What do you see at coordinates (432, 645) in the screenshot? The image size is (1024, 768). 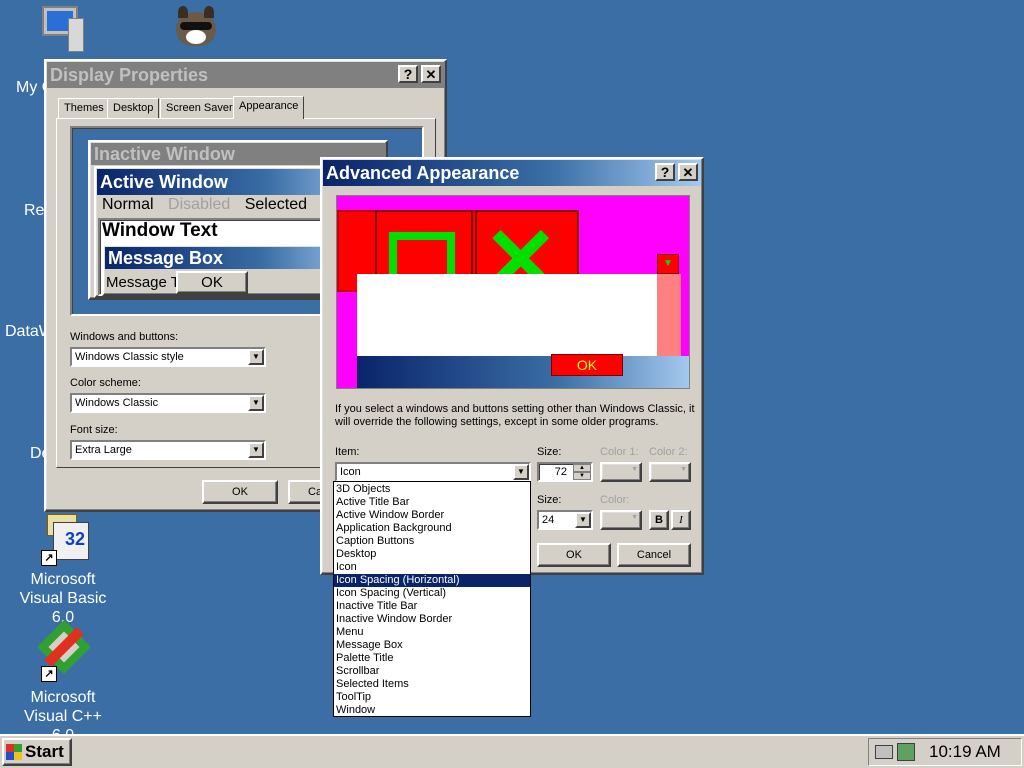 I see `item-option: Message Box` at bounding box center [432, 645].